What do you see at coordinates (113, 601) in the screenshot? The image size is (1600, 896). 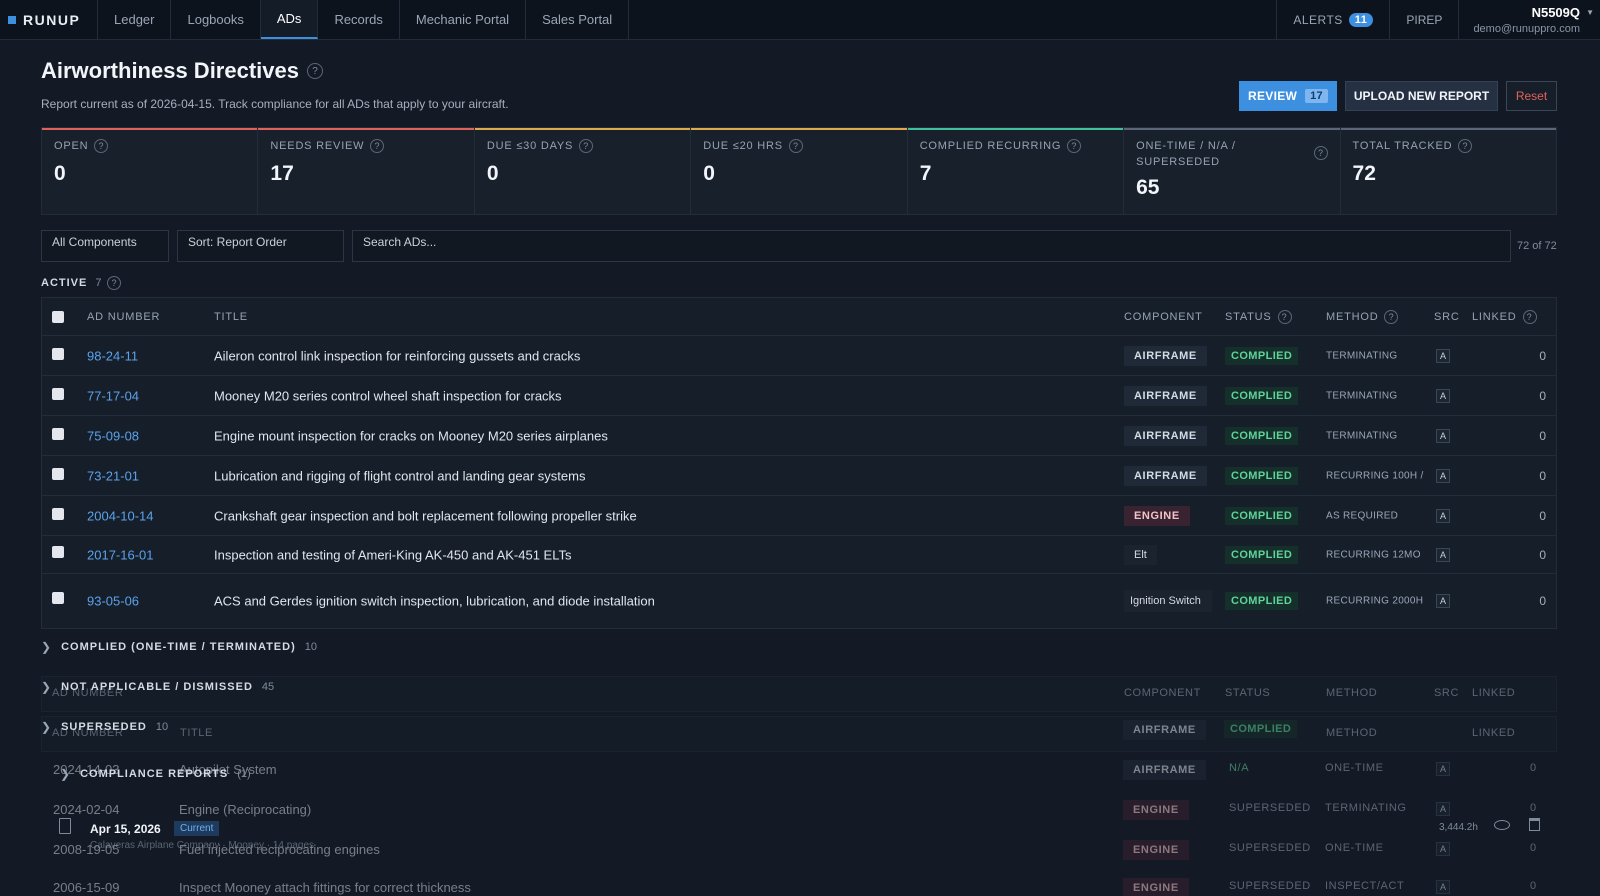 I see `ad-number-link: 93-05-06` at bounding box center [113, 601].